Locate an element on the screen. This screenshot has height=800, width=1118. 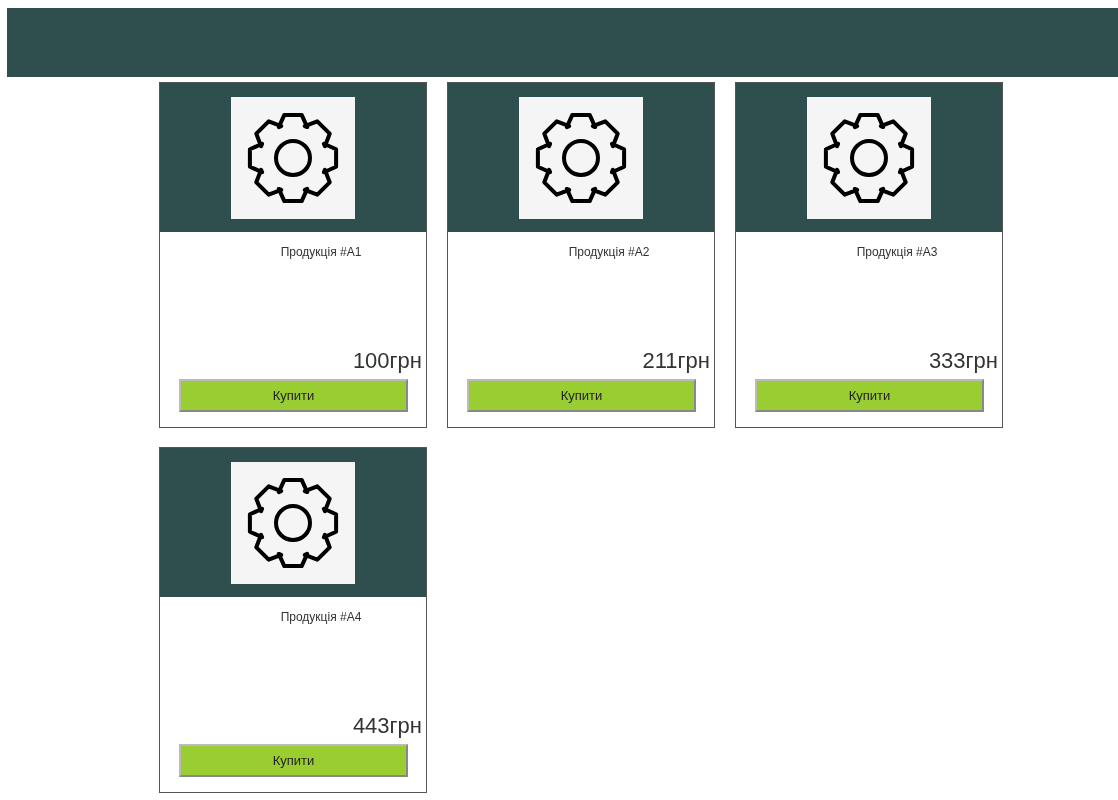
product-price: 443грн is located at coordinates (387, 725).